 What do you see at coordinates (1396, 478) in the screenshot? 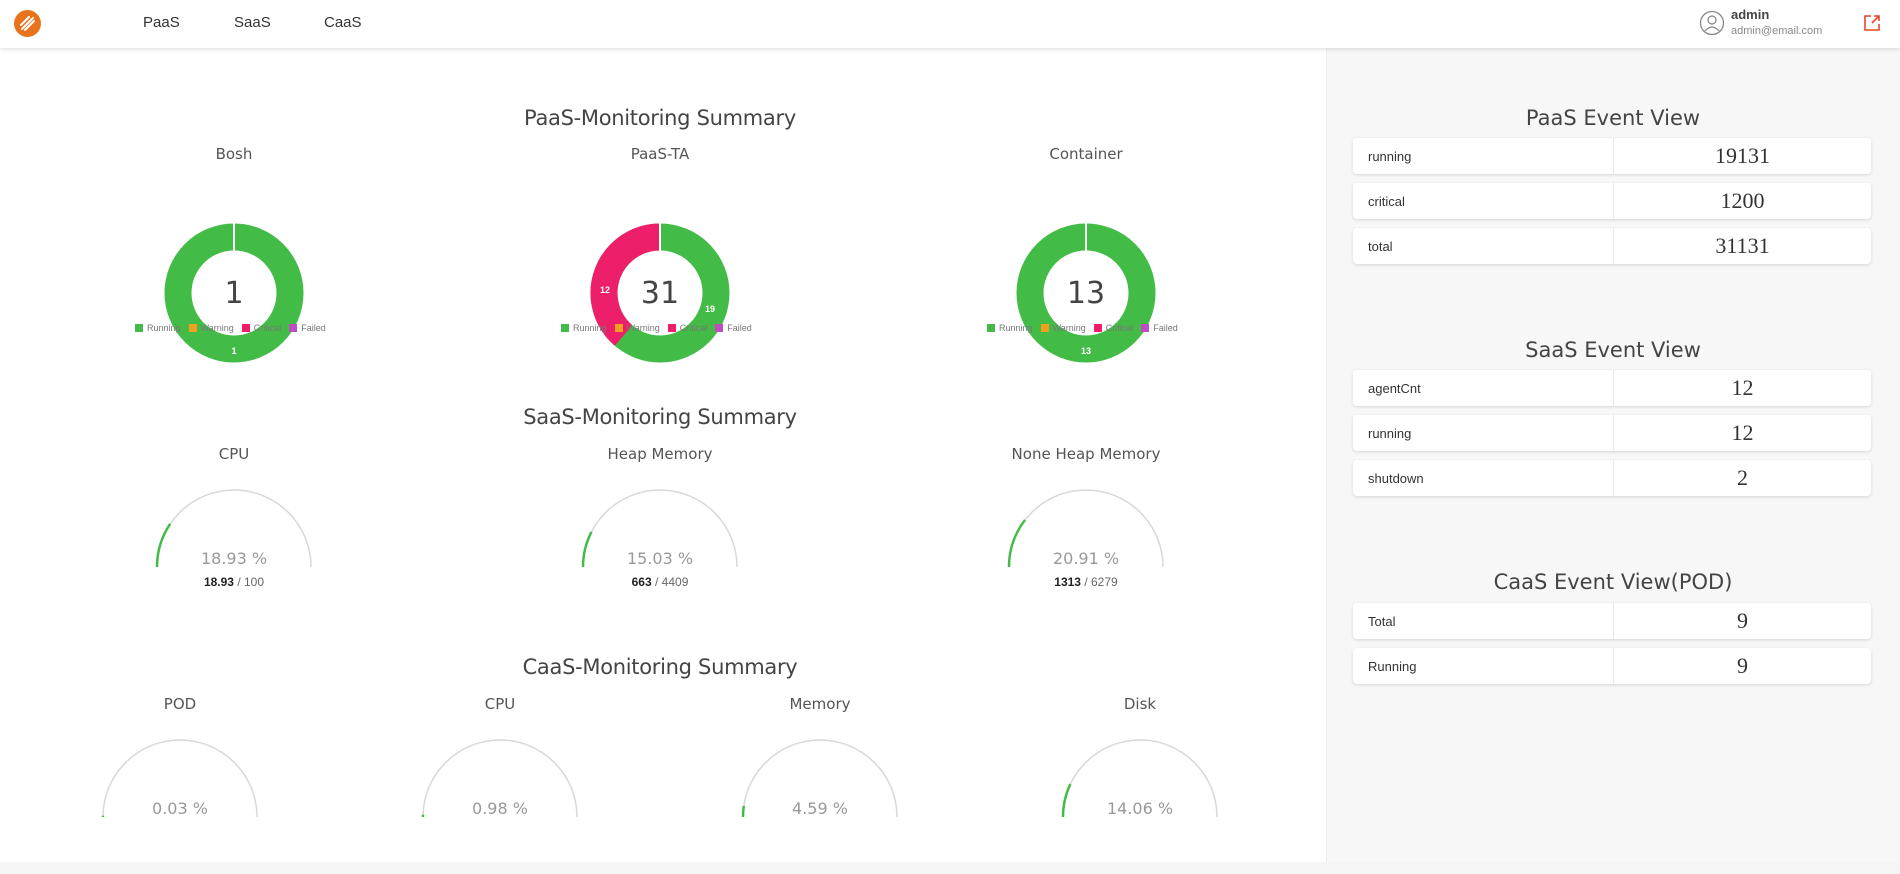
I see `event-label: shutdown` at bounding box center [1396, 478].